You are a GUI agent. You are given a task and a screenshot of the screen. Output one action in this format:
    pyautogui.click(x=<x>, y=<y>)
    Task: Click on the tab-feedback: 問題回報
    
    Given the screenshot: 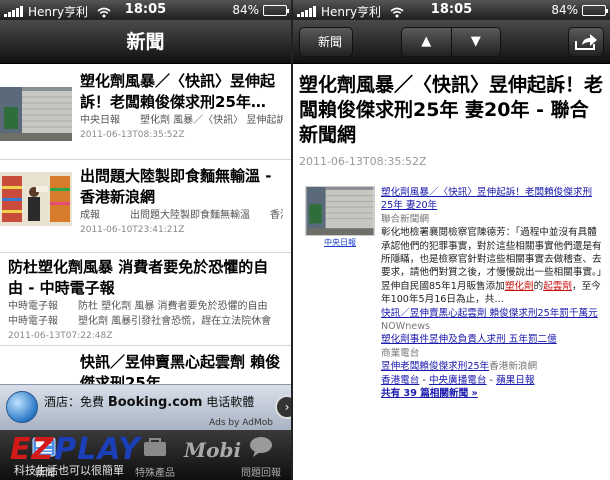 What is the action you would take?
    pyautogui.click(x=258, y=455)
    